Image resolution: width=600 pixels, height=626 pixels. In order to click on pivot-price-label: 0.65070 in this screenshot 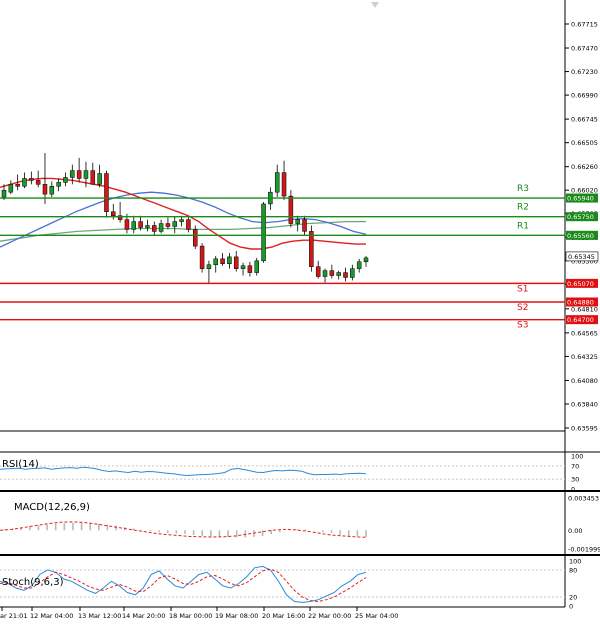, I will do `click(580, 284)`.